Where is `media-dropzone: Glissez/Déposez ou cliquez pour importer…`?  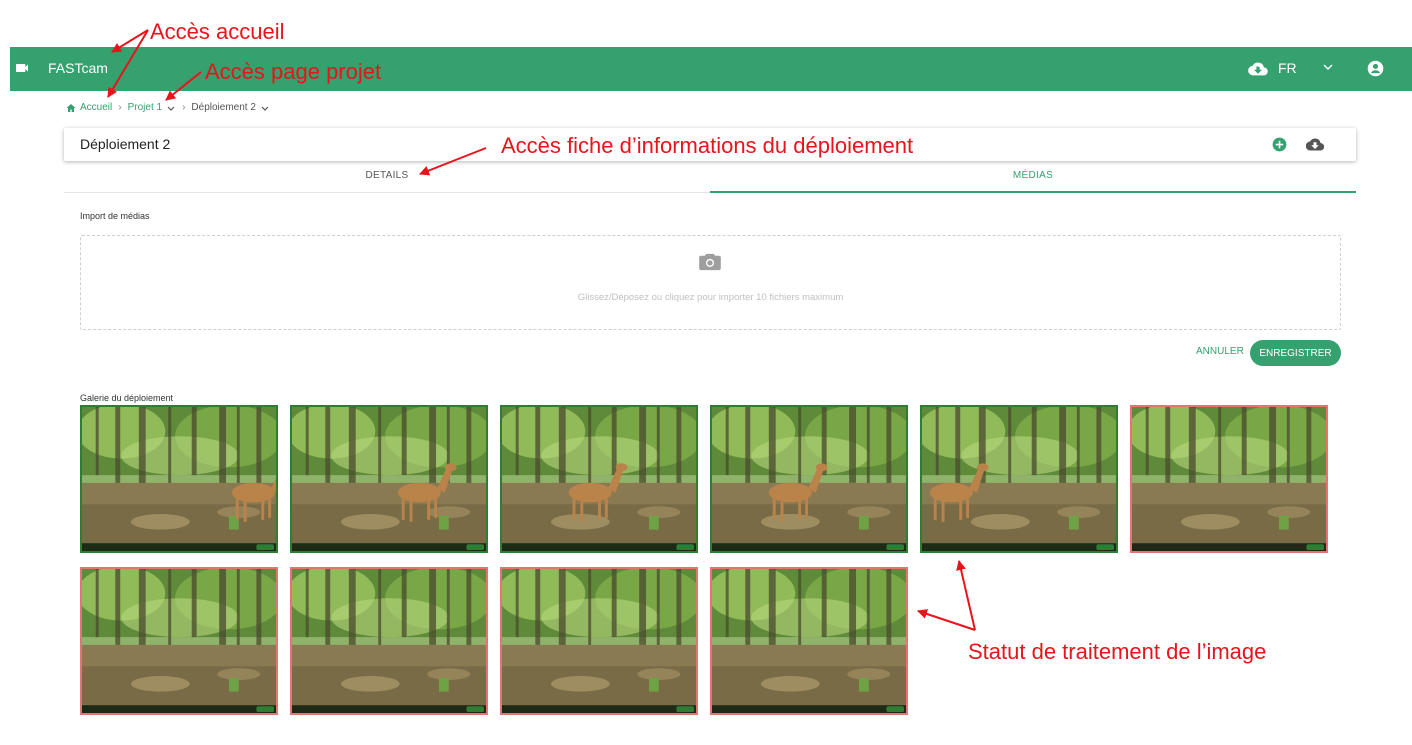
media-dropzone: Glissez/Déposez ou cliquez pour importer… is located at coordinates (710, 282).